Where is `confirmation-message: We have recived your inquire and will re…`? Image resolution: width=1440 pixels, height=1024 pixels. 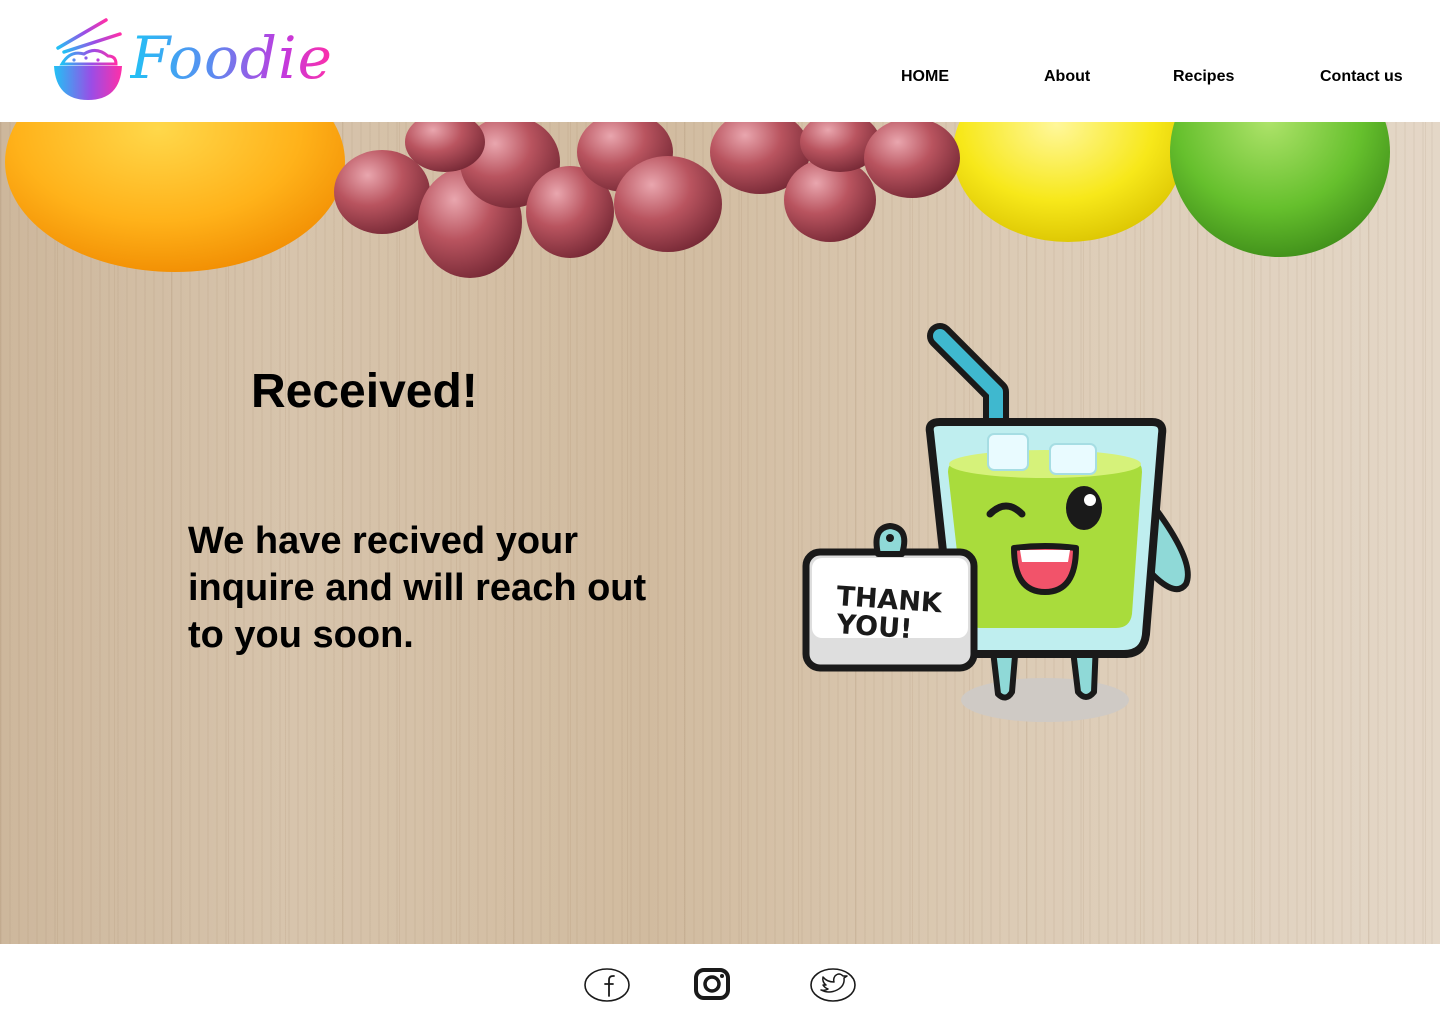
confirmation-message: We have recived your inquire and will re… is located at coordinates (417, 588).